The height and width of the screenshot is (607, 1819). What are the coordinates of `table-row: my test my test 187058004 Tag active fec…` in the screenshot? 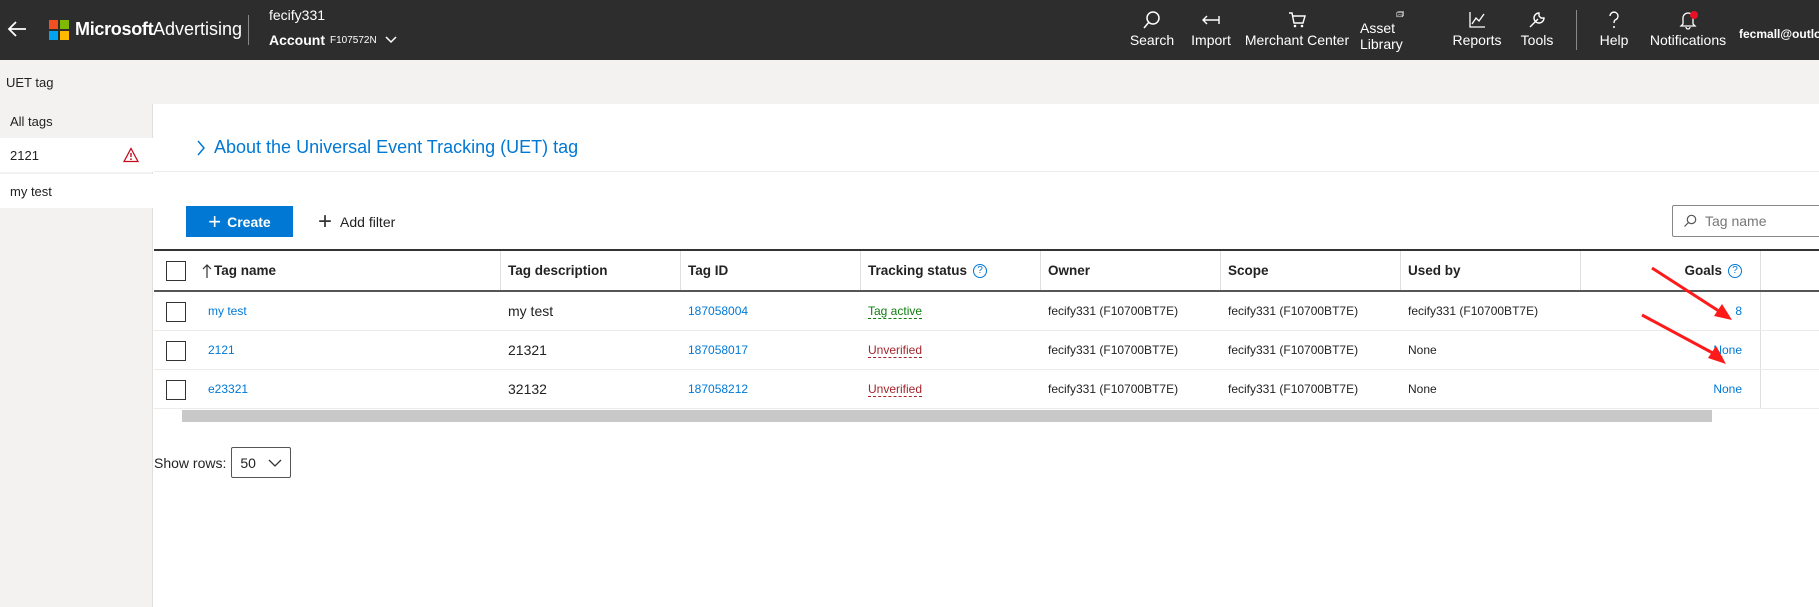 It's located at (986, 311).